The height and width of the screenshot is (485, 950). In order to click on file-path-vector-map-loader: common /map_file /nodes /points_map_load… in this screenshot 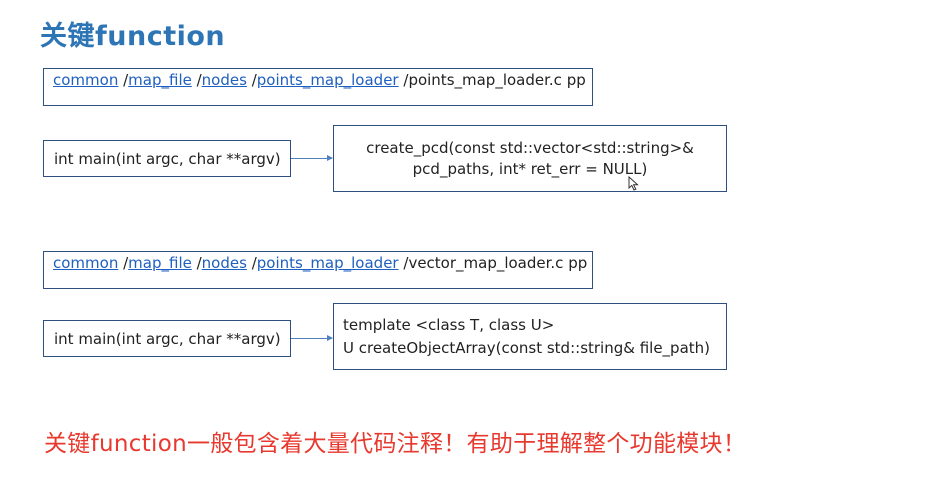, I will do `click(318, 270)`.